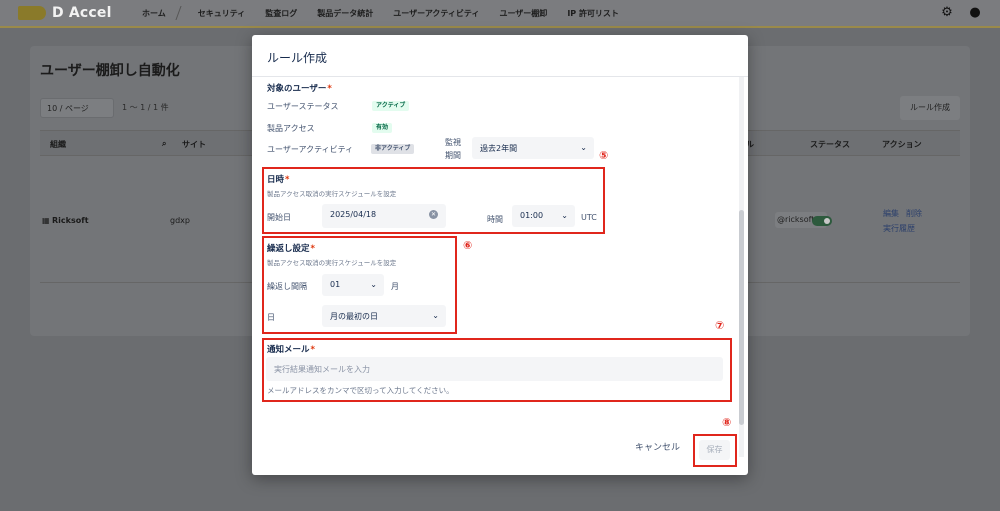 The height and width of the screenshot is (511, 1000). What do you see at coordinates (930, 108) in the screenshot?
I see `create-rule-button: ルール作成` at bounding box center [930, 108].